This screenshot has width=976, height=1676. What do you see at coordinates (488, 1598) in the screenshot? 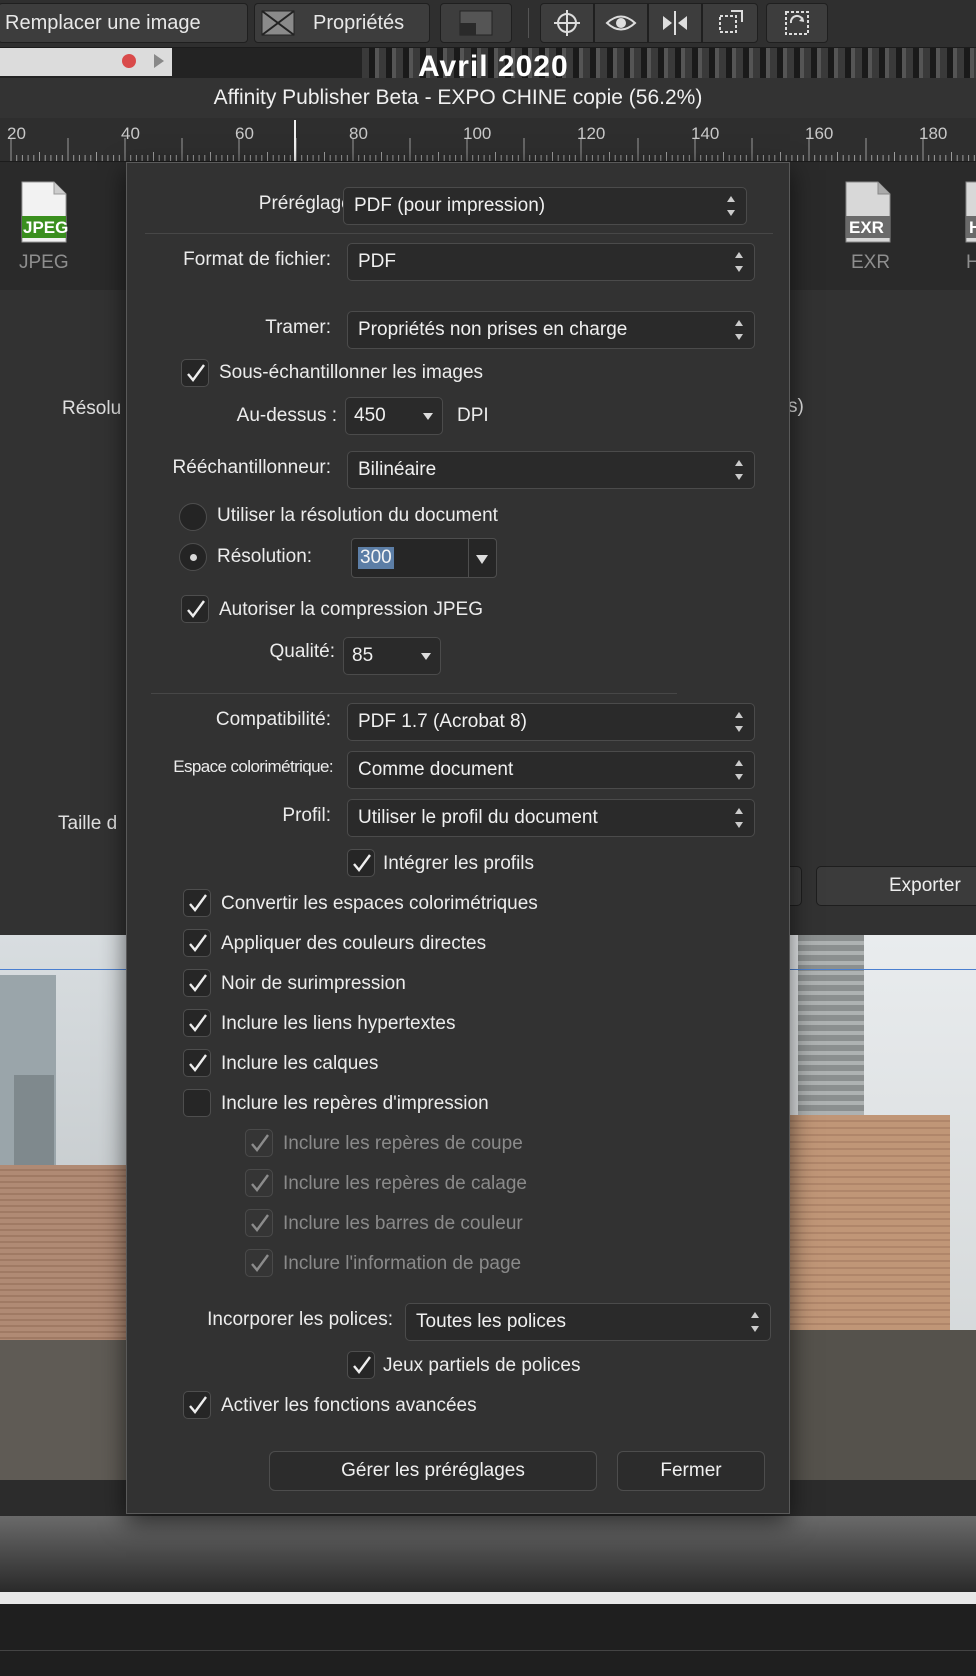
I see `panel-divider` at bounding box center [488, 1598].